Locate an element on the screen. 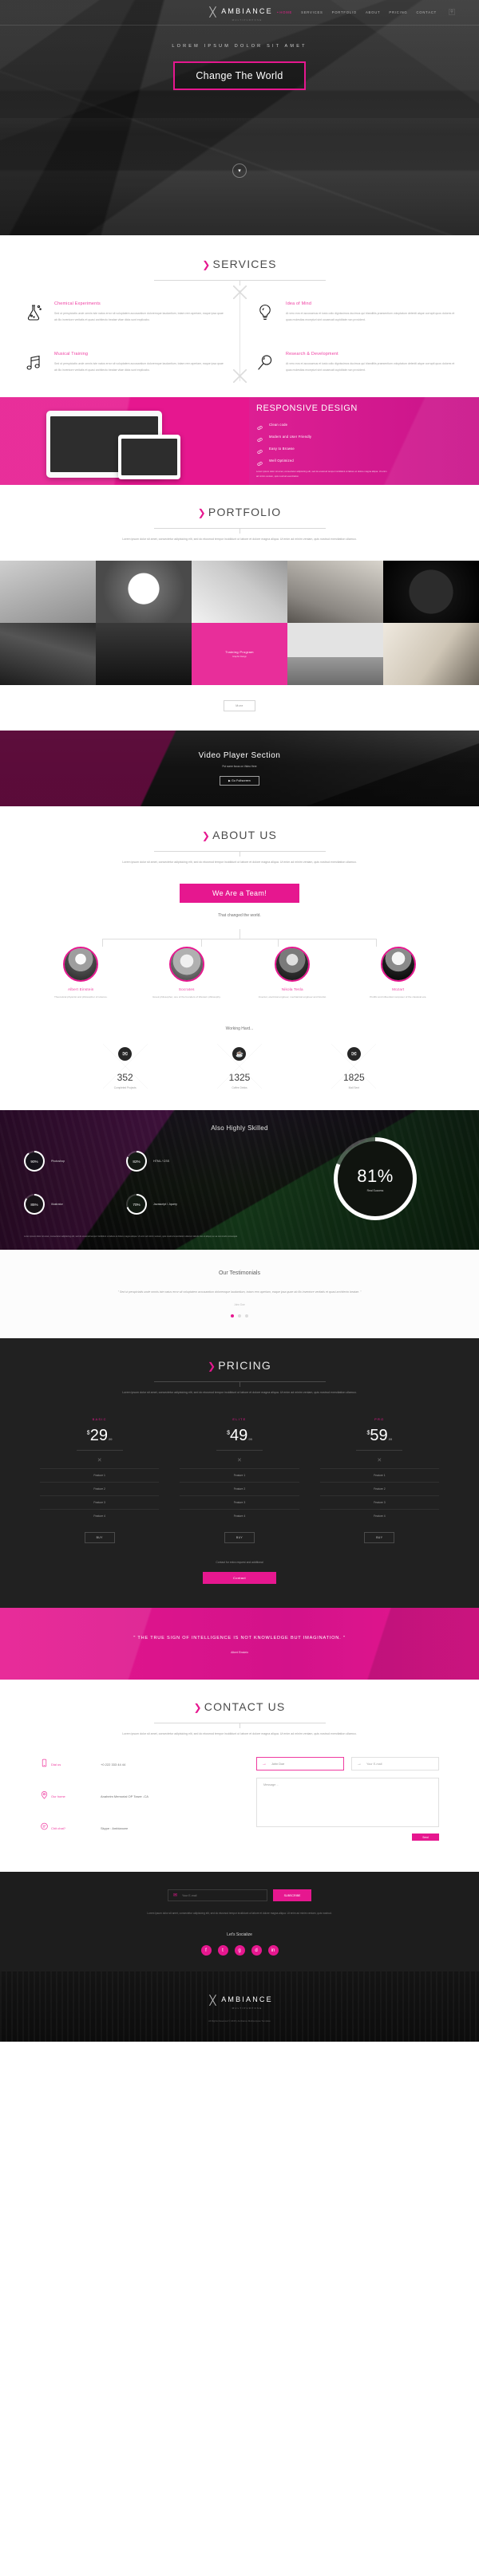 The image size is (479, 2576). hero-cta-button: Change The World is located at coordinates (239, 75).